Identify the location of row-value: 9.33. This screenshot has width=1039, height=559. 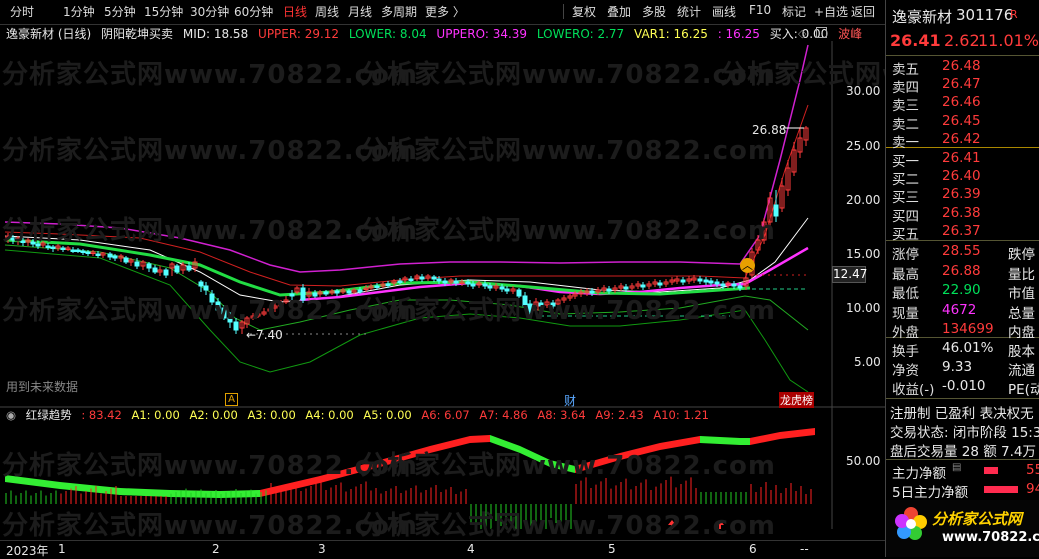
(957, 367).